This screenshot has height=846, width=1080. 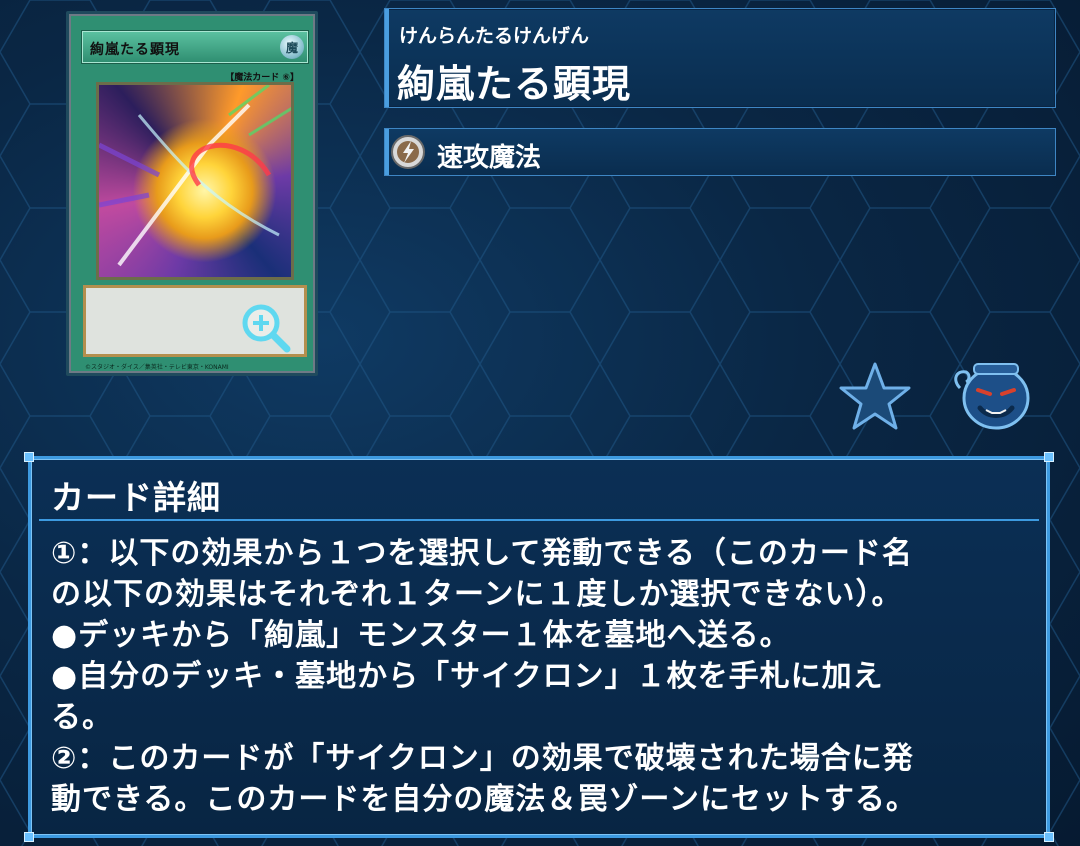 What do you see at coordinates (720, 58) in the screenshot?
I see `card-name-panel: けんらんたるけんげん 絢嵐たる顕現` at bounding box center [720, 58].